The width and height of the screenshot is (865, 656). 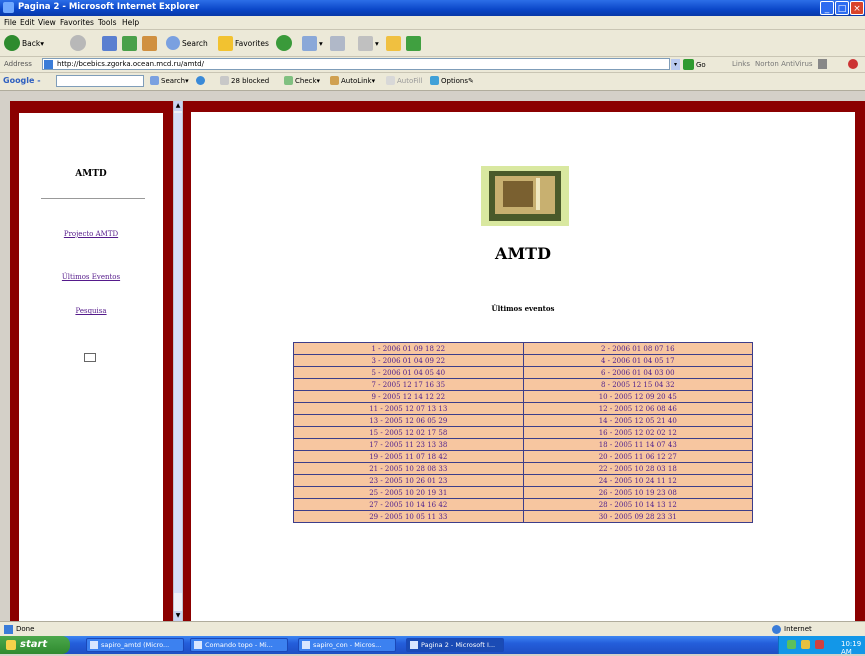 I want to click on messenger-button, so click(x=414, y=43).